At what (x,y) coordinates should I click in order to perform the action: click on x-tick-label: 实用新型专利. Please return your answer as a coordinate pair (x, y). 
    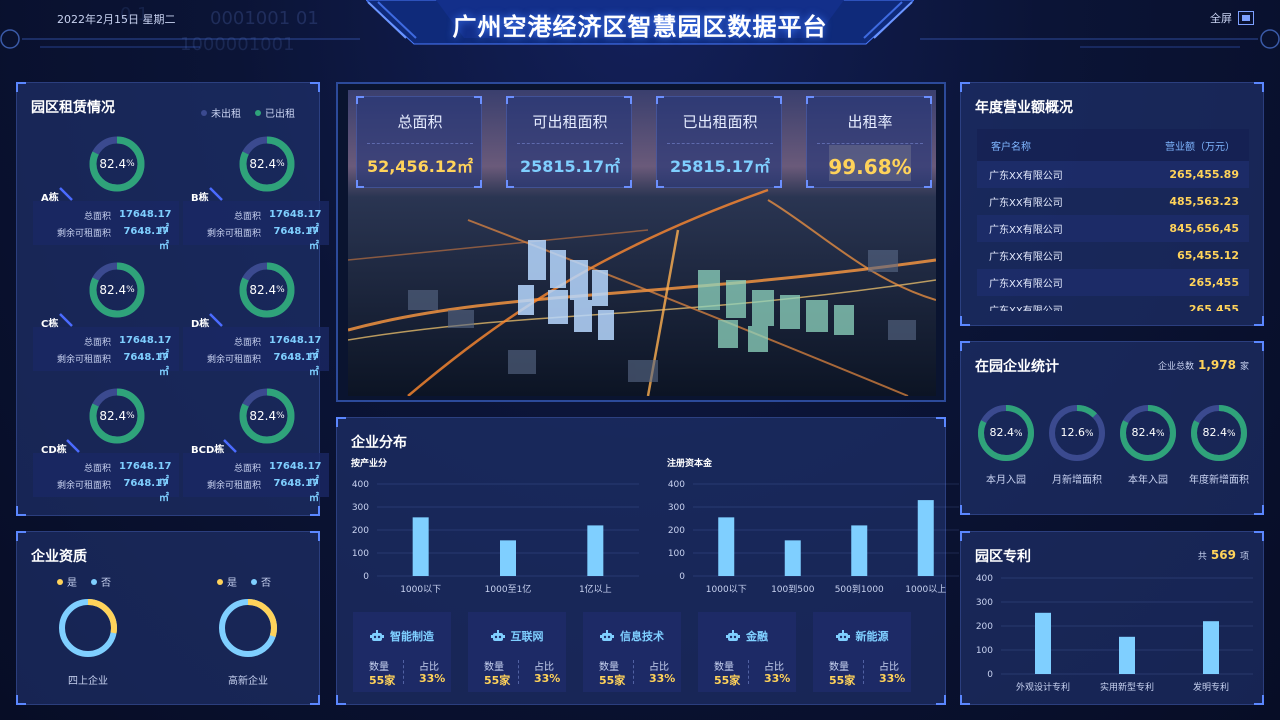
    Looking at the image, I should click on (1127, 687).